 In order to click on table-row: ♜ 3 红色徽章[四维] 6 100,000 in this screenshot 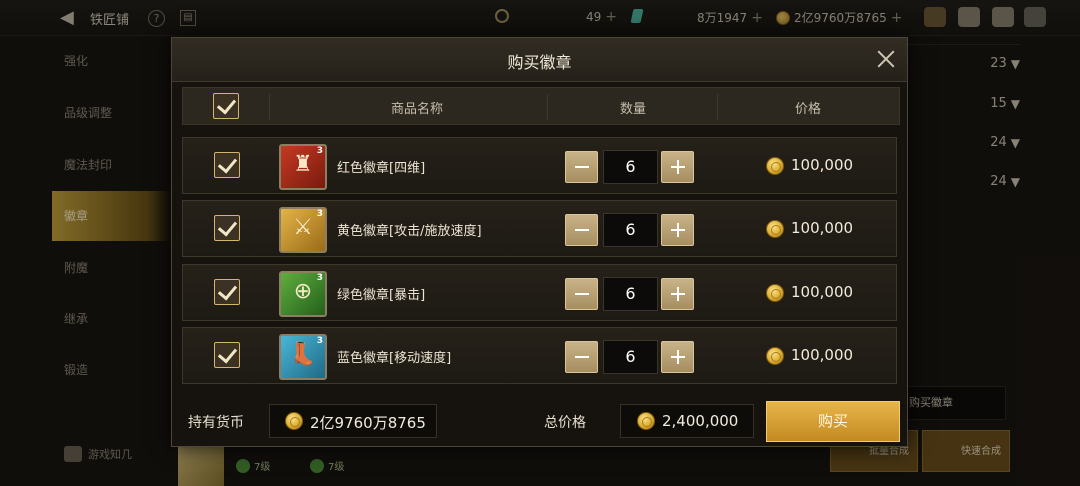, I will do `click(539, 165)`.